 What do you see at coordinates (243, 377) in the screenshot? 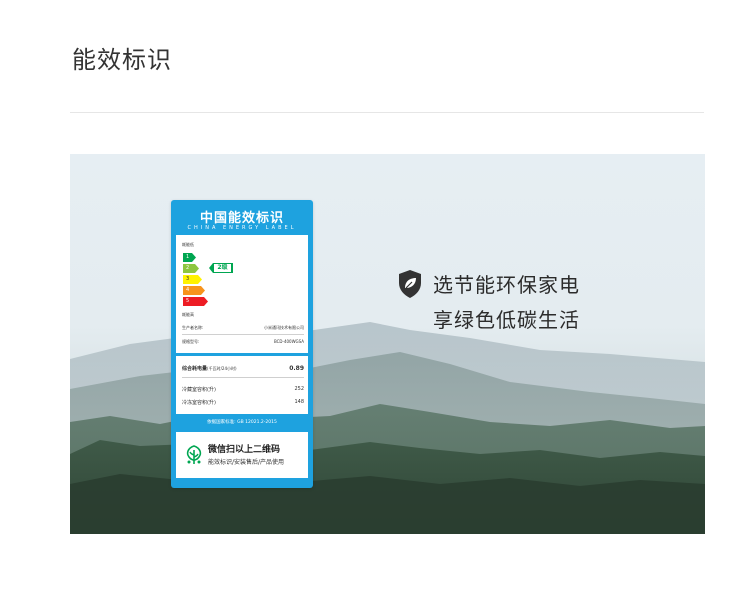
I see `spec-divider` at bounding box center [243, 377].